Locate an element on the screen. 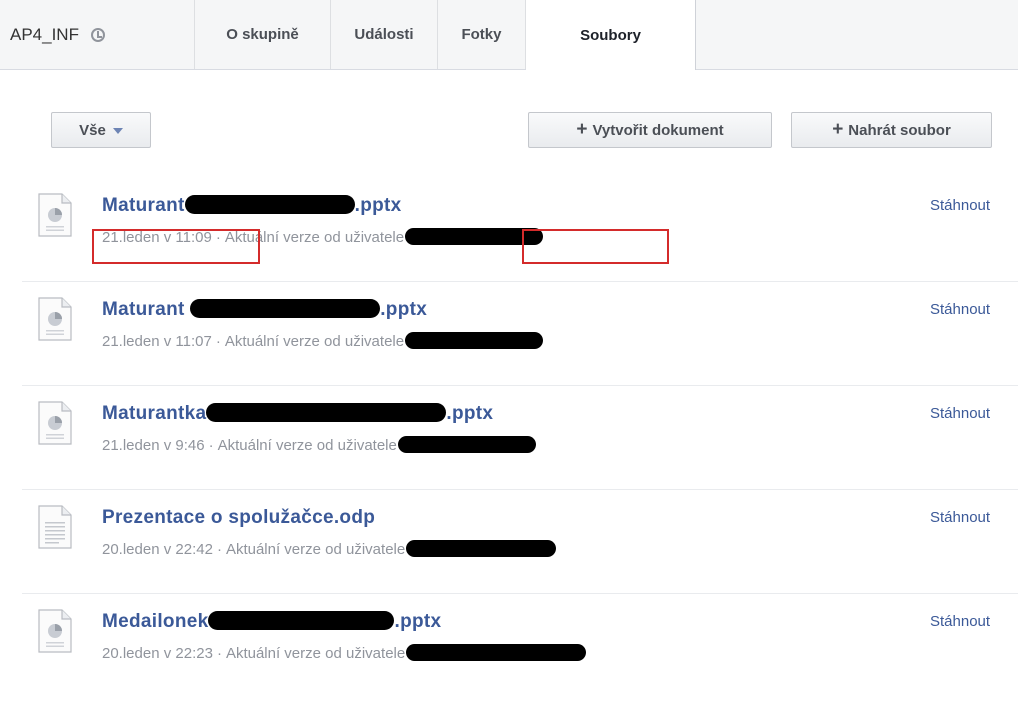 This screenshot has width=1018, height=701. date-highlight-box is located at coordinates (176, 246).